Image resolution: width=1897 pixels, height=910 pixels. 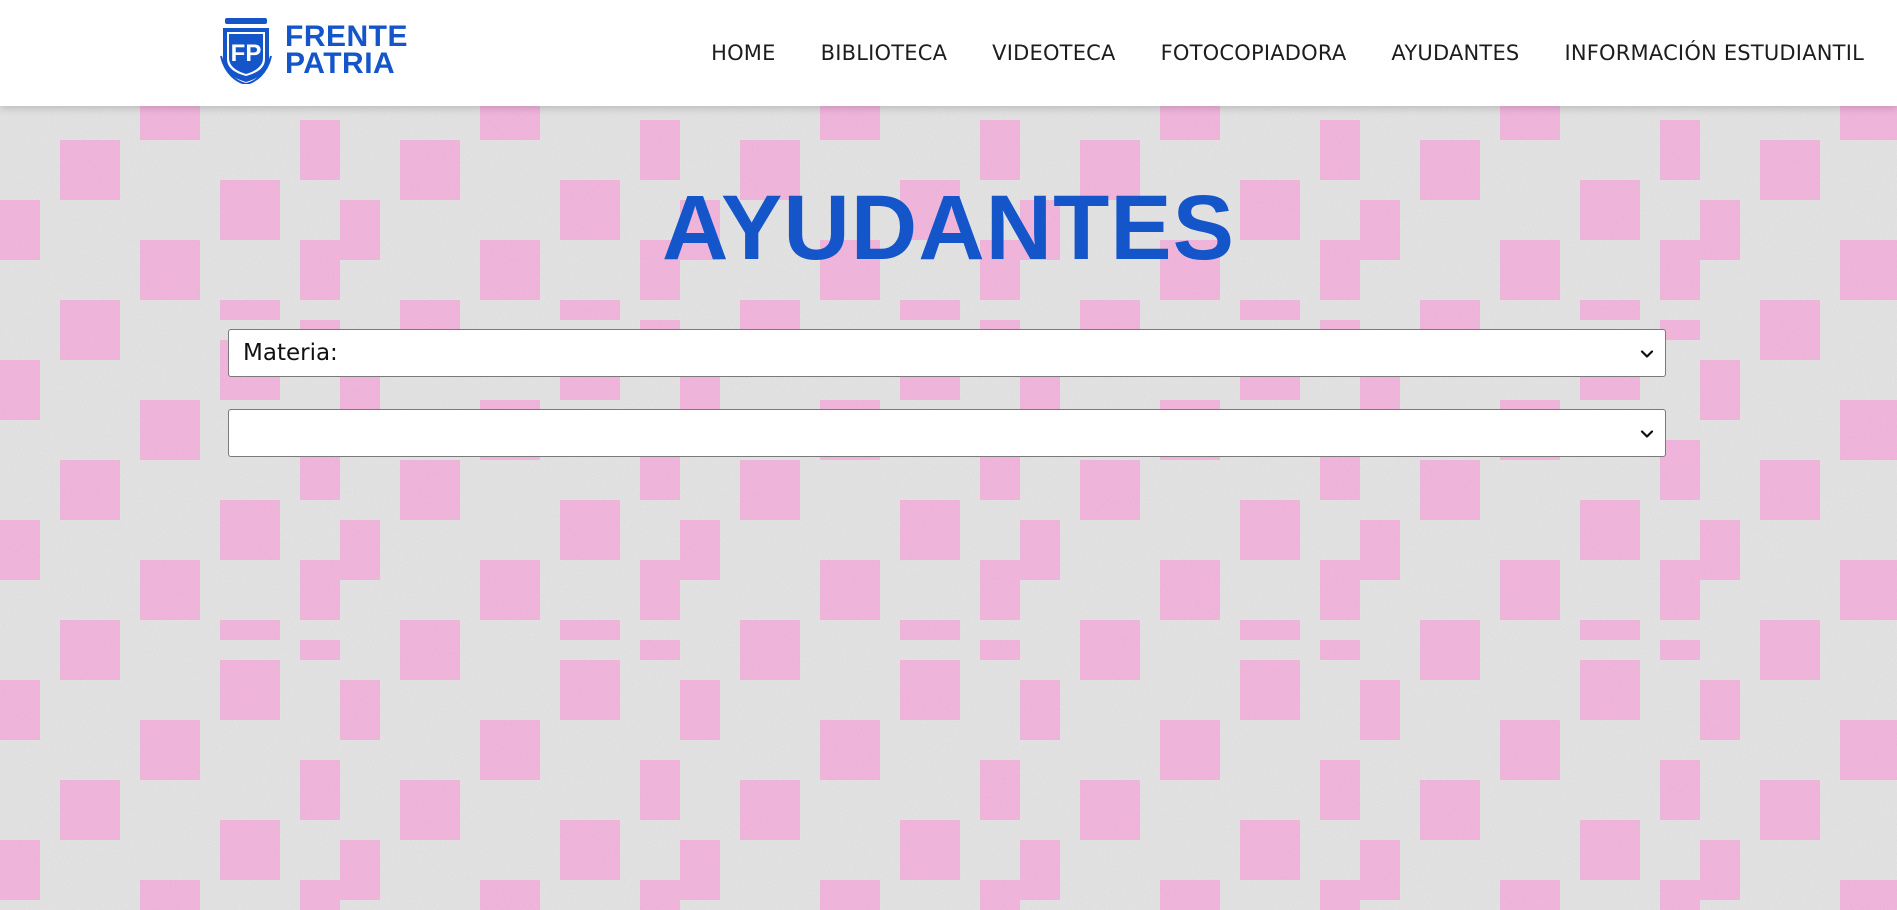 I want to click on materia-select-value: Materia:, so click(x=290, y=353).